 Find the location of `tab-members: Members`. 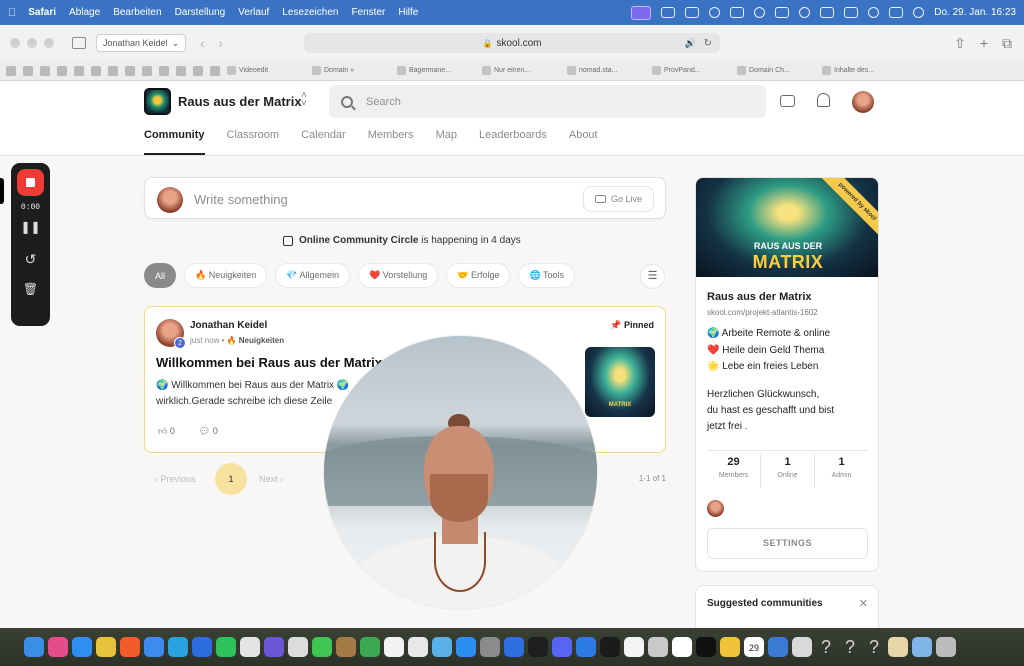

tab-members: Members is located at coordinates (391, 142).